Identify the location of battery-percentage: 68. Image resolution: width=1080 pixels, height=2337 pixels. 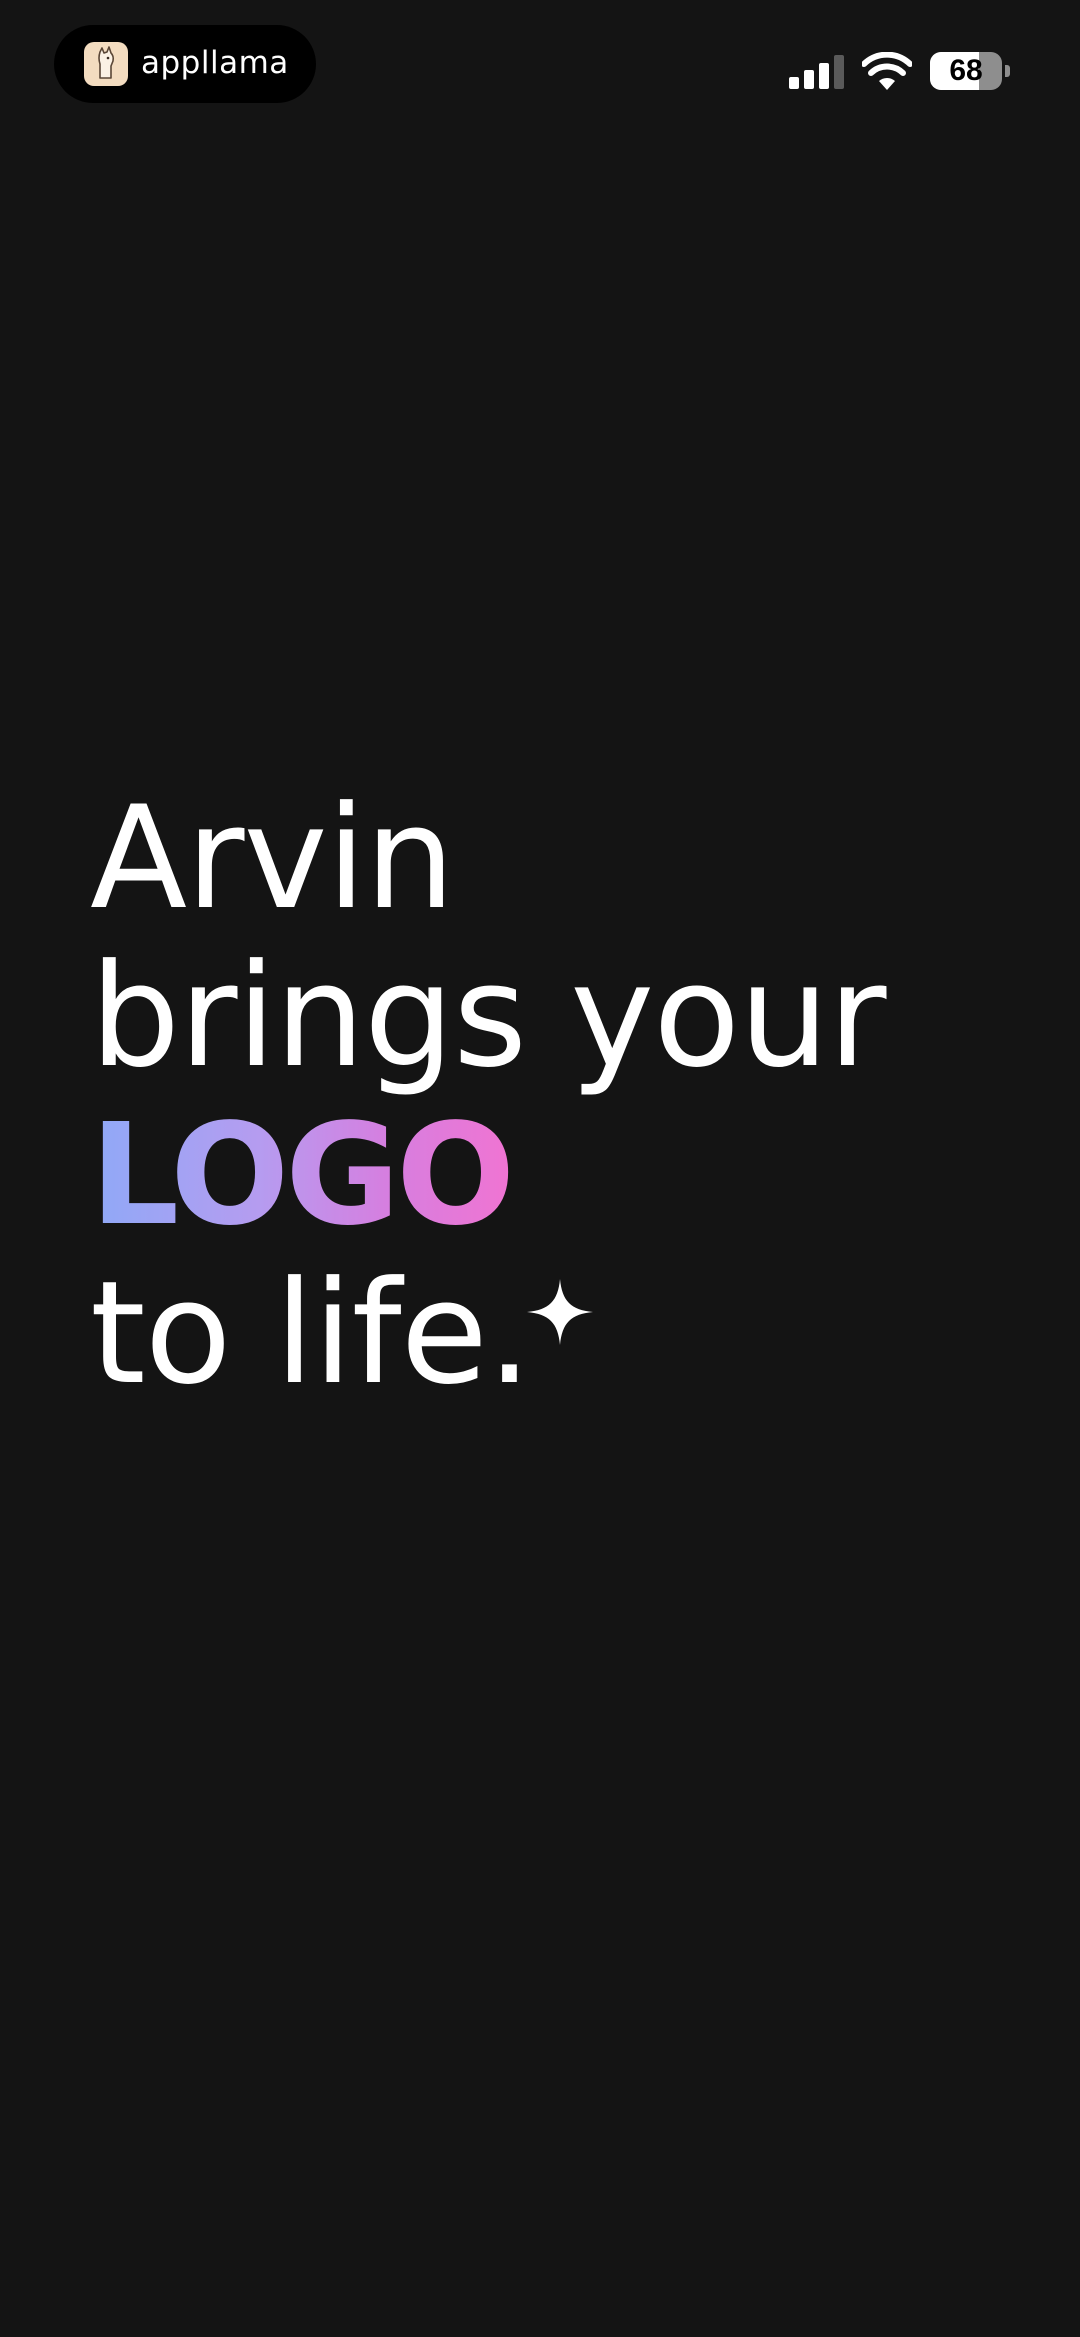
(966, 70).